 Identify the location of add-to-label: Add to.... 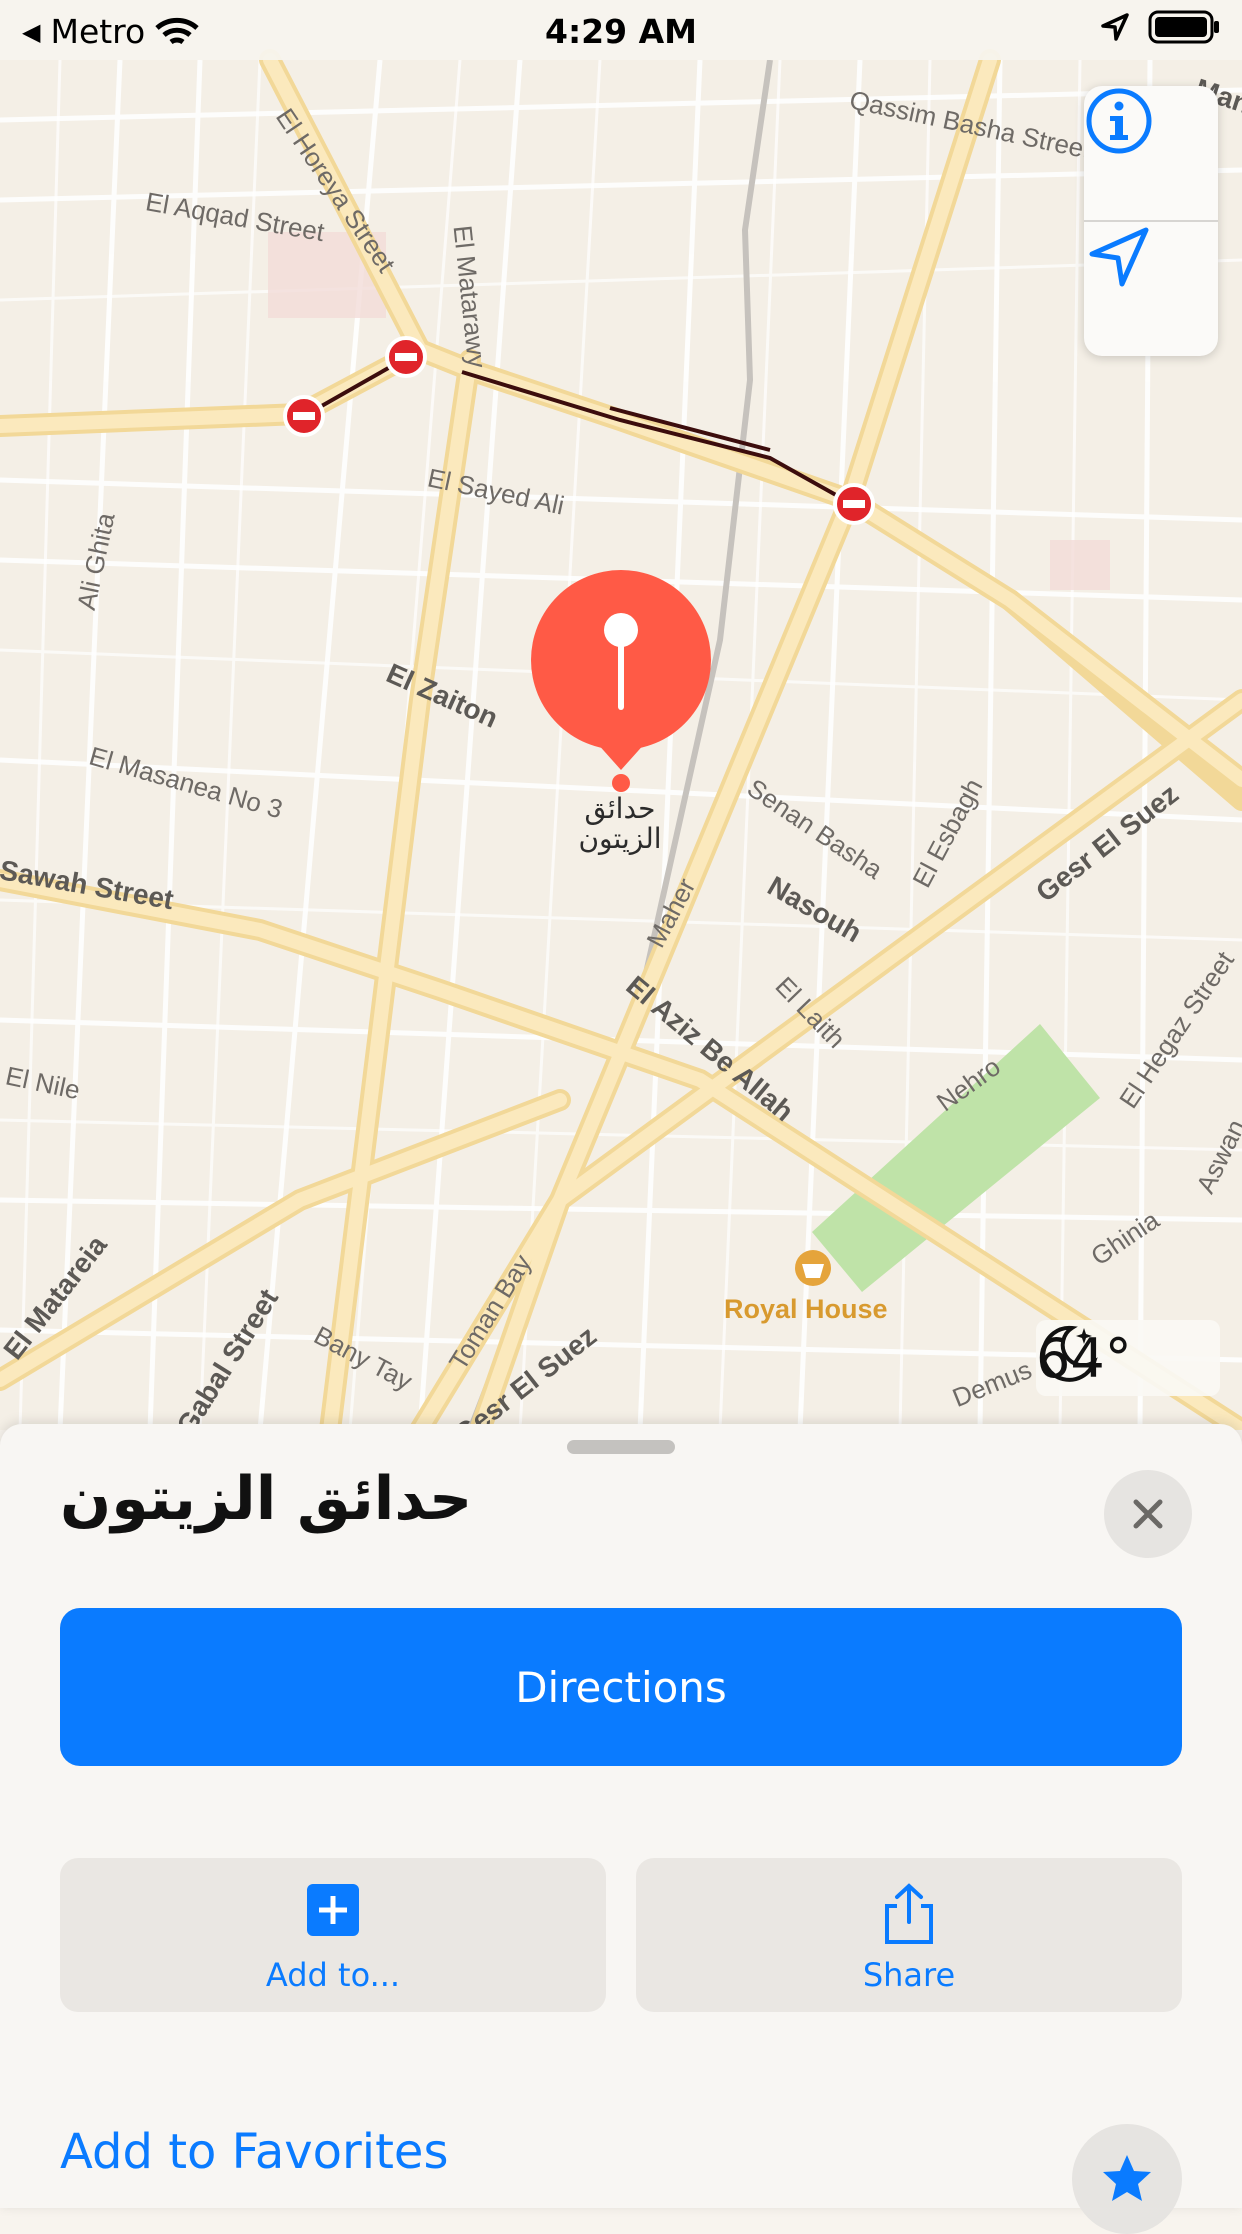
(333, 1975).